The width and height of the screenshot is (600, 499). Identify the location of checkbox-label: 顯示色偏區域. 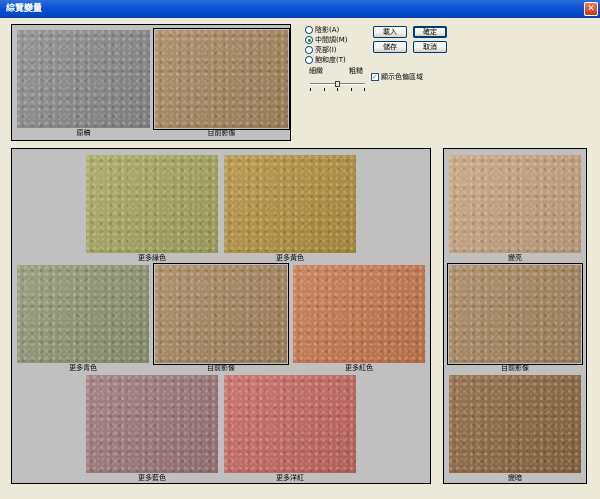
(402, 77).